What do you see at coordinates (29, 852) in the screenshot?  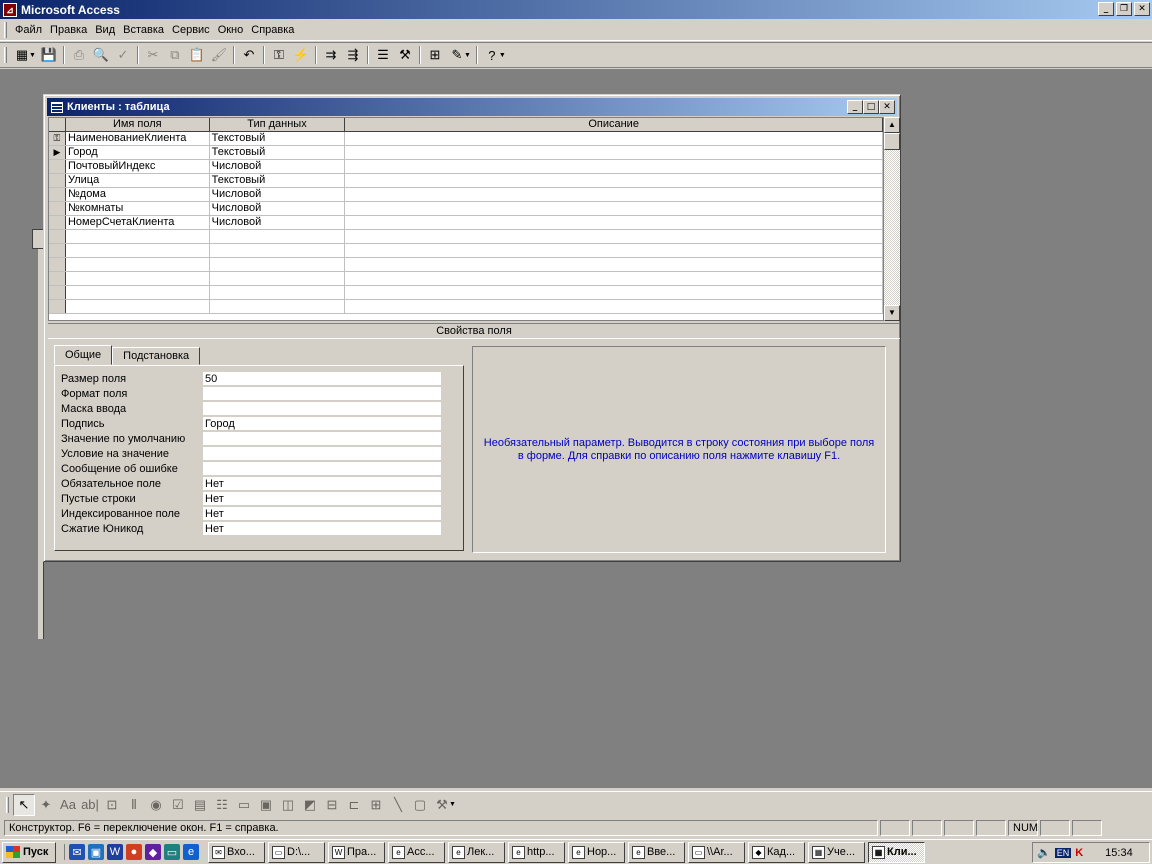 I see `start-button: Пуск` at bounding box center [29, 852].